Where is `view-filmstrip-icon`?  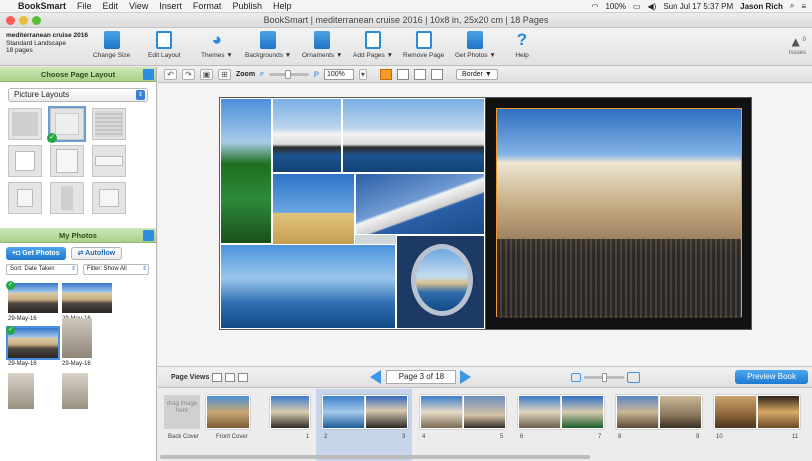 view-filmstrip-icon is located at coordinates (419, 74).